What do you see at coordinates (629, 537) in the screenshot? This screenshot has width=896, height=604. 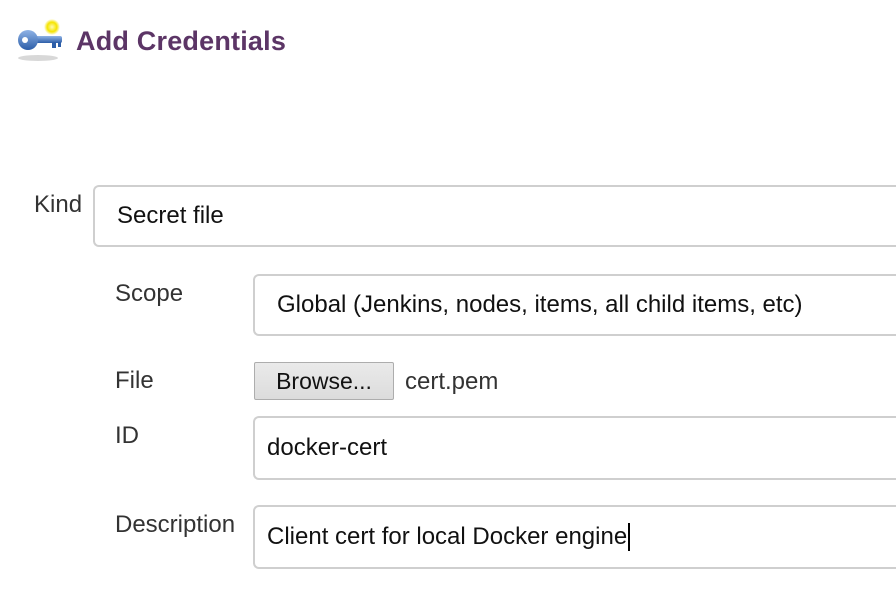 I see `text-cursor` at bounding box center [629, 537].